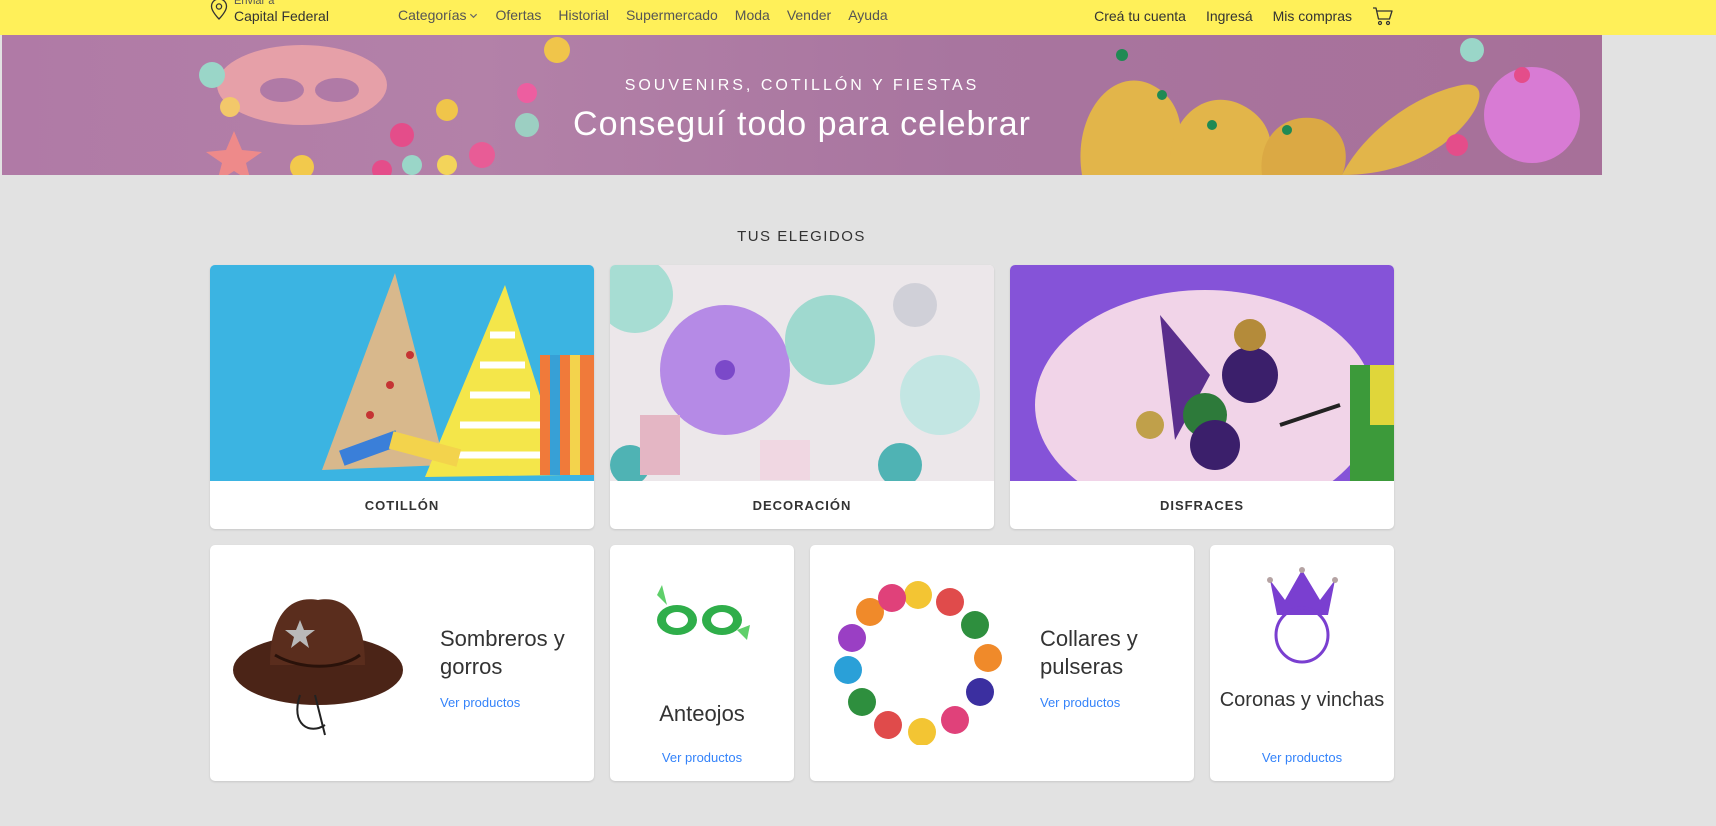 This screenshot has width=1716, height=826. I want to click on create-account-link: Creá tu cuenta, so click(1140, 16).